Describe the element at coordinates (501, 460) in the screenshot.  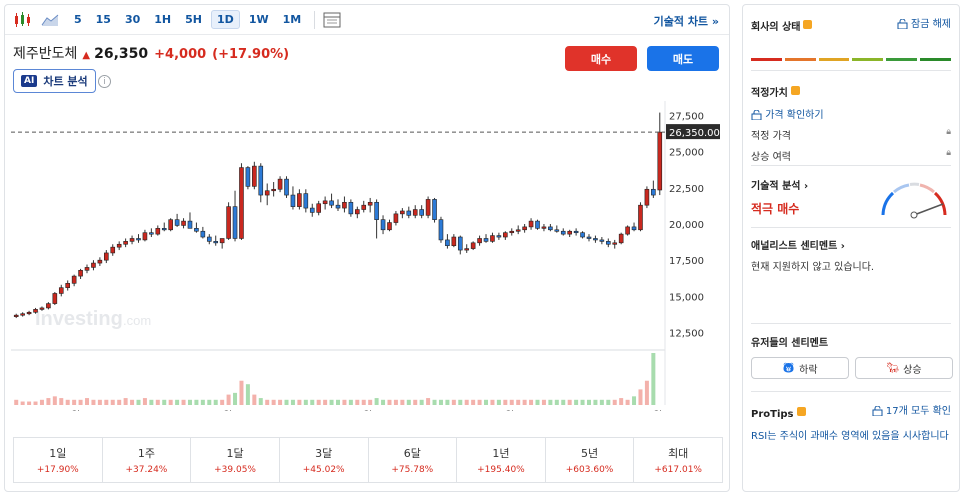
I see `period-1y: 1년 +195.40%` at that location.